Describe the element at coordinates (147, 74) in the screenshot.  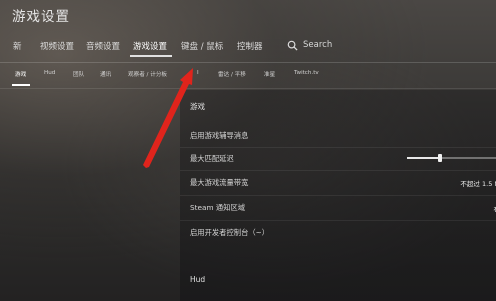
I see `subtab-spectator-scoreboard: 观察者 / 计分板` at that location.